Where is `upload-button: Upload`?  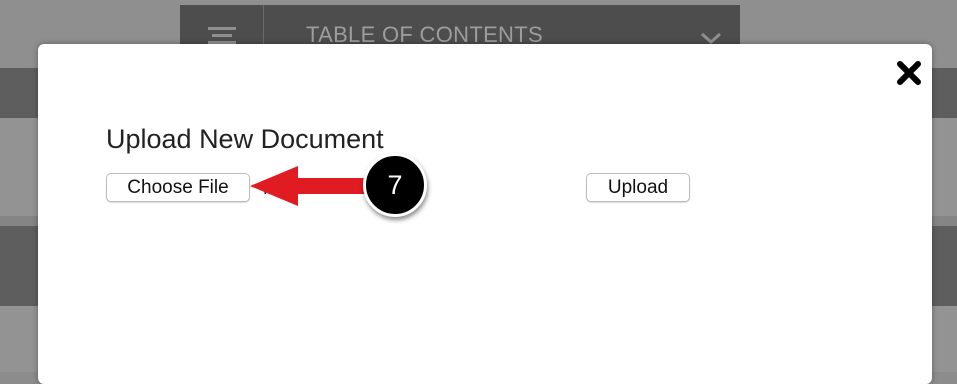 upload-button: Upload is located at coordinates (638, 187).